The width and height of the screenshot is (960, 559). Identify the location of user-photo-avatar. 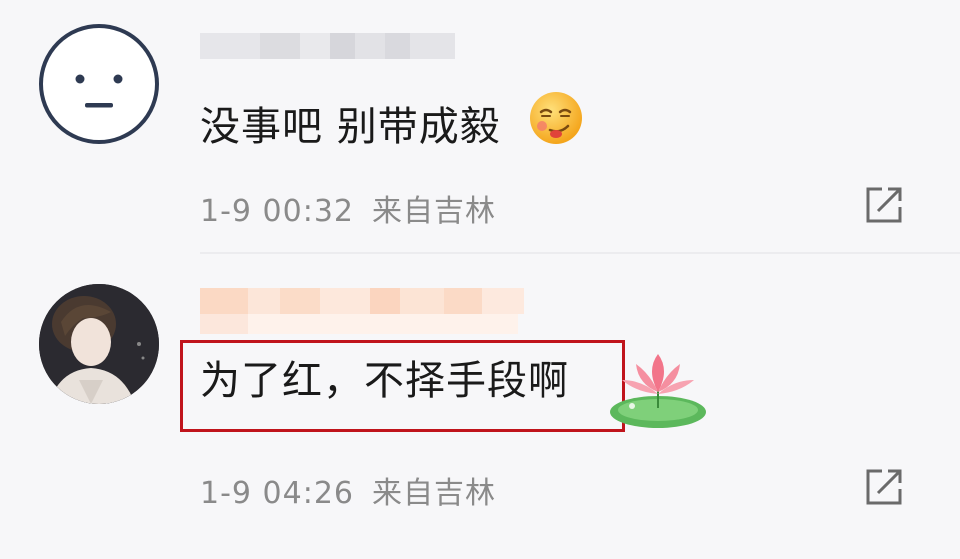
(99, 344).